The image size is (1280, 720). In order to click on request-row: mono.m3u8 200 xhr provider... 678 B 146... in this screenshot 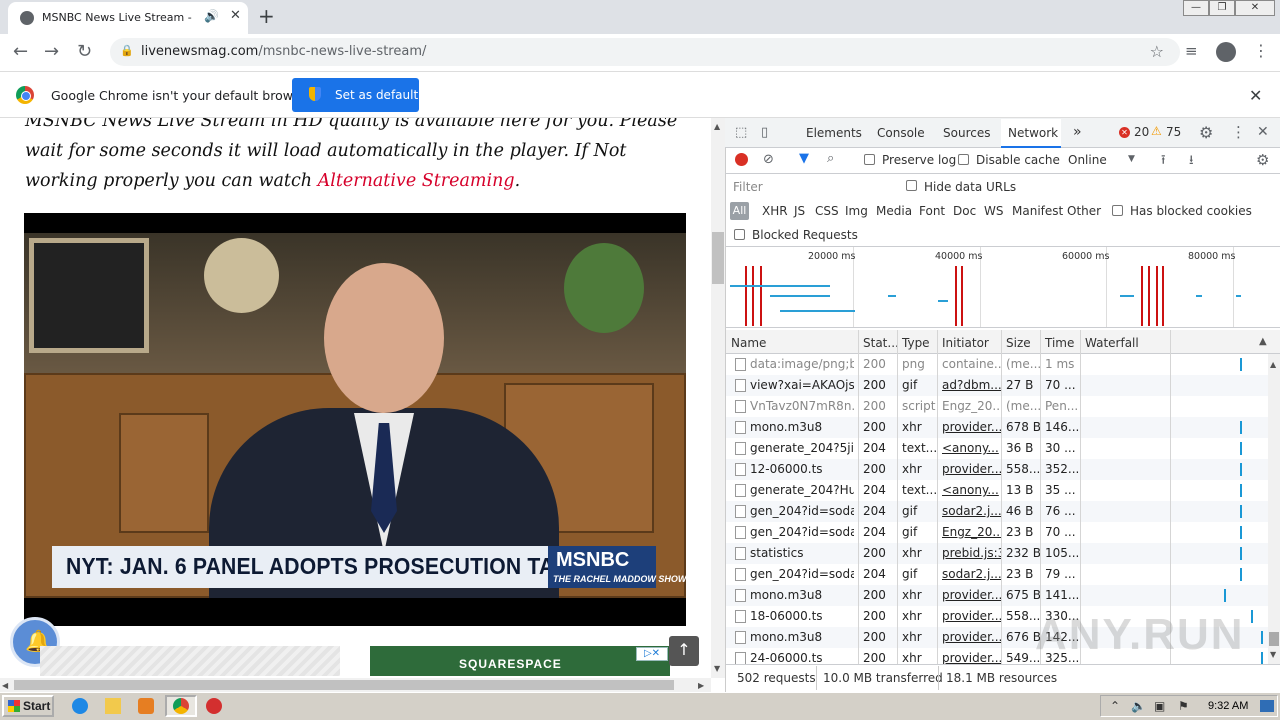, I will do `click(997, 427)`.